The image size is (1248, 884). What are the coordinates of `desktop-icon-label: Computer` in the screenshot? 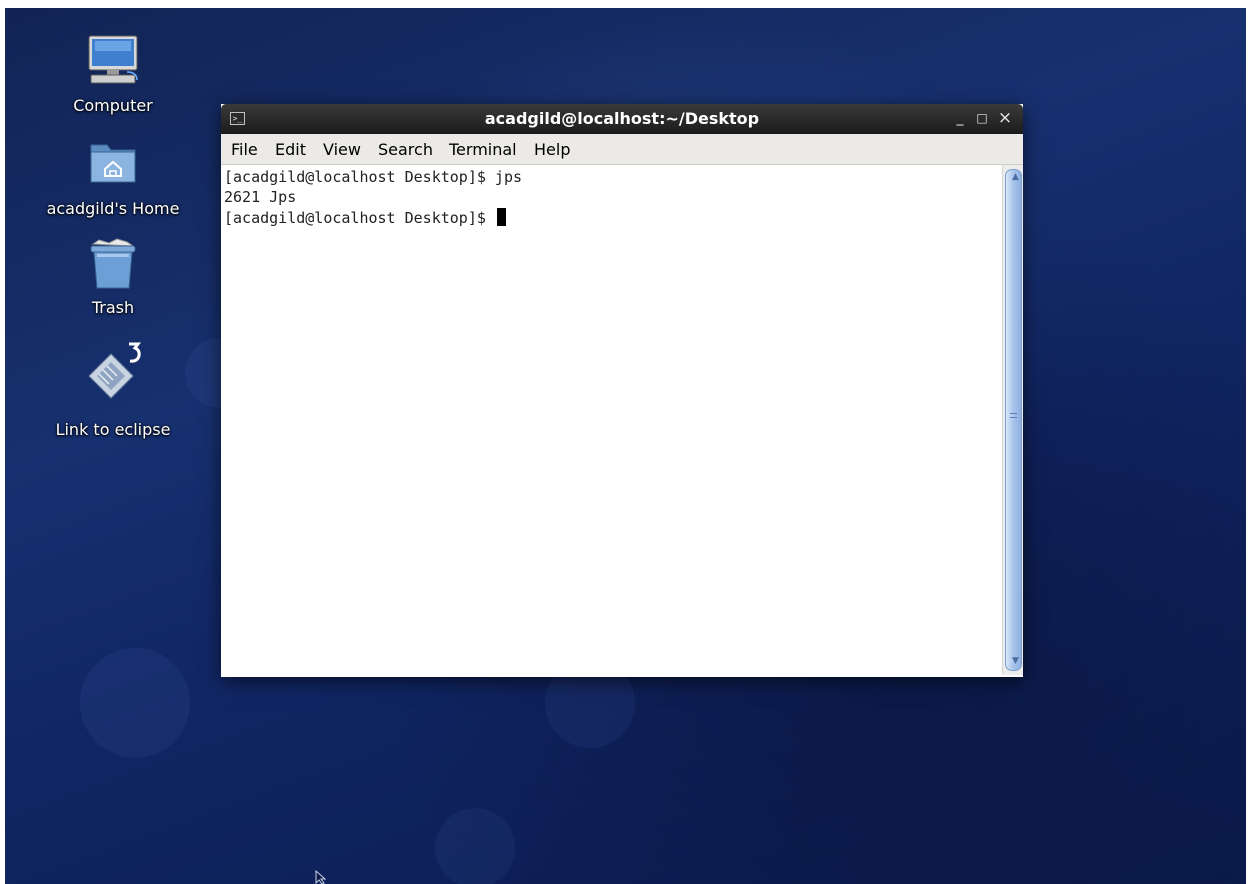 It's located at (113, 105).